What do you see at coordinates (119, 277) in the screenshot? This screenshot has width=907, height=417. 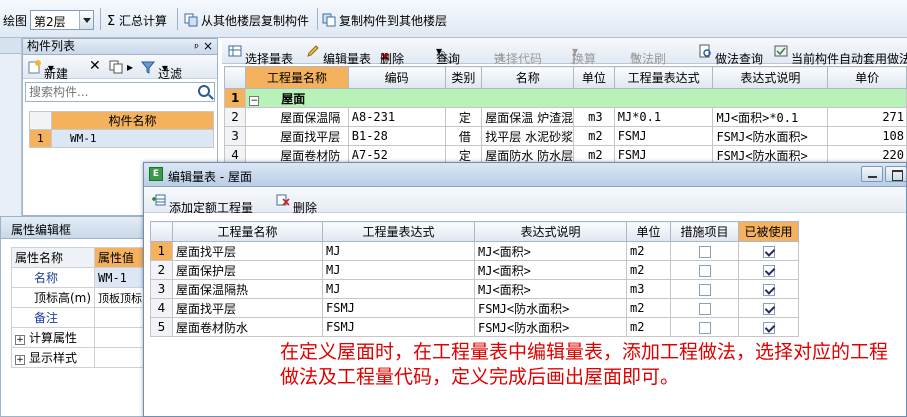 I see `property-value: WM-1` at bounding box center [119, 277].